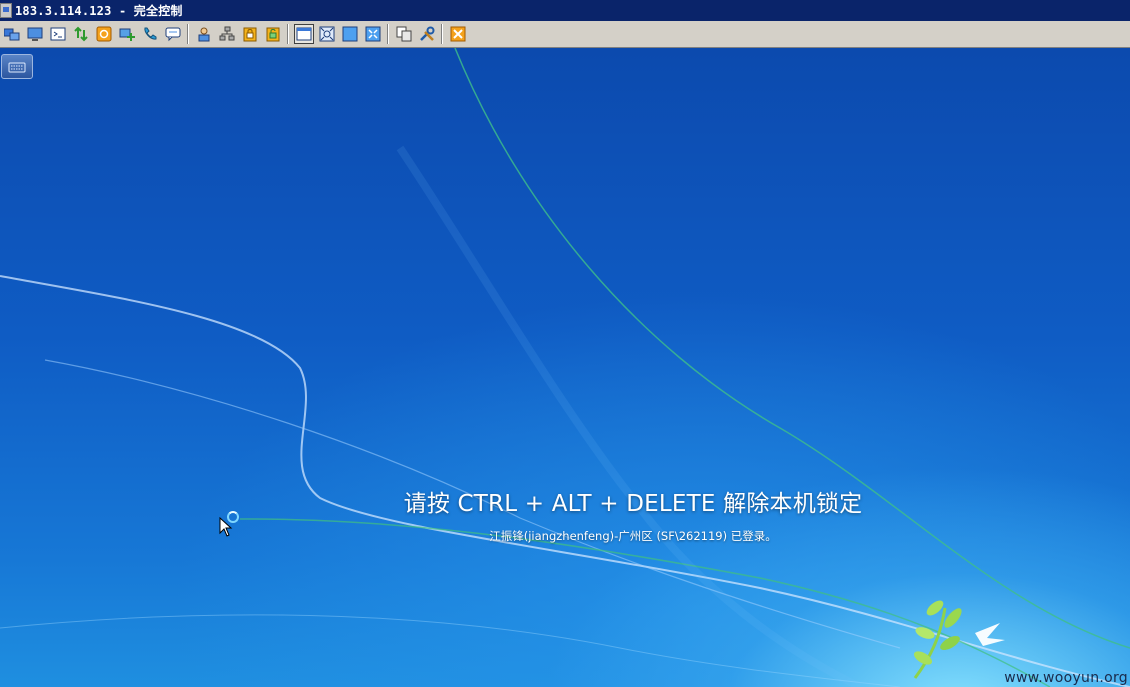  Describe the element at coordinates (633, 504) in the screenshot. I see `lock-message-text: 请按 CTRL + ALT + DELETE 解除本机锁定` at that location.